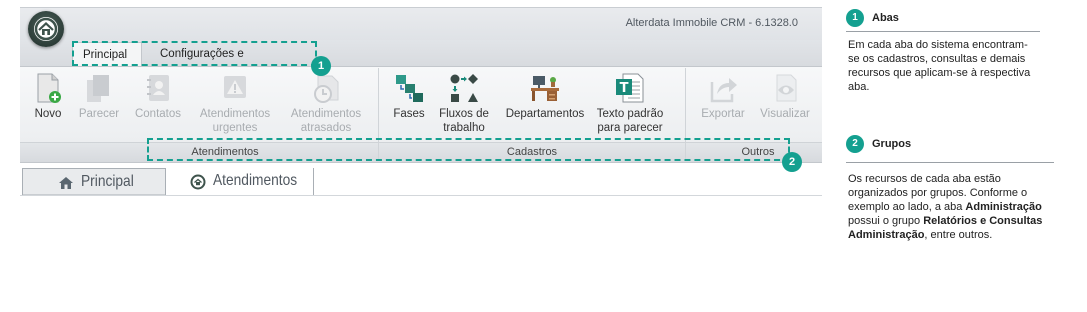  I want to click on document-tabs-baseline, so click(421, 195).